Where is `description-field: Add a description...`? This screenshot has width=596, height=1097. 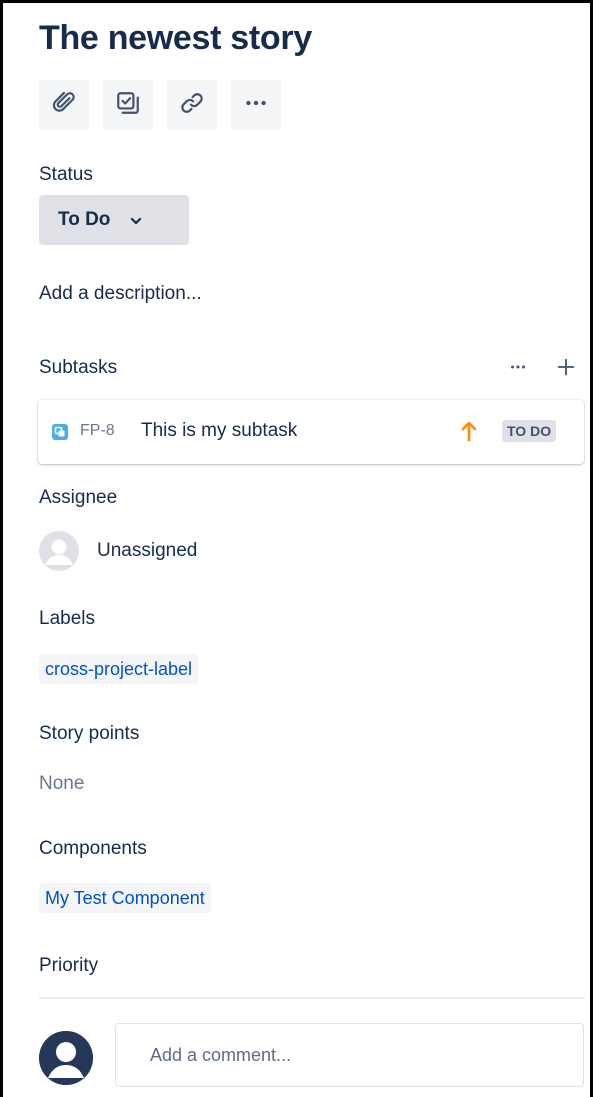 description-field: Add a description... is located at coordinates (120, 294).